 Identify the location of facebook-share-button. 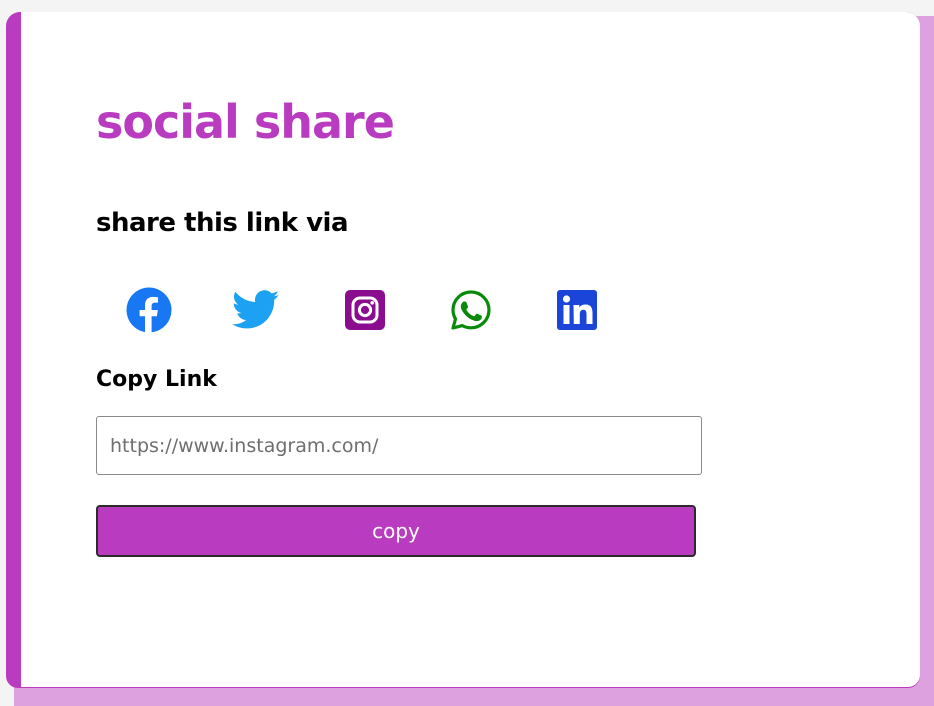
(149, 310).